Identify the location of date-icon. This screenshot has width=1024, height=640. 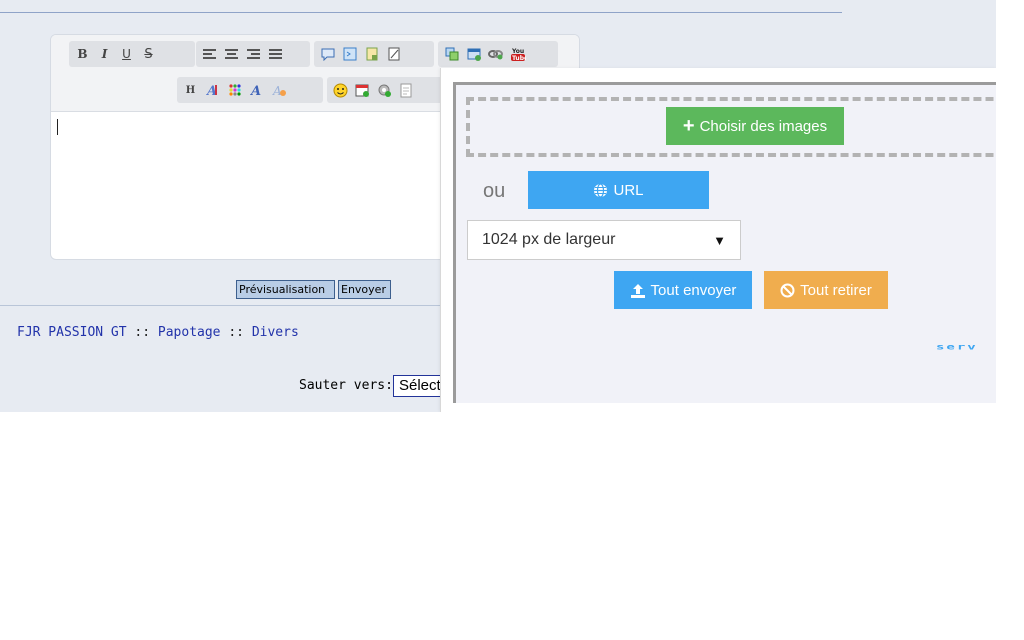
(362, 90).